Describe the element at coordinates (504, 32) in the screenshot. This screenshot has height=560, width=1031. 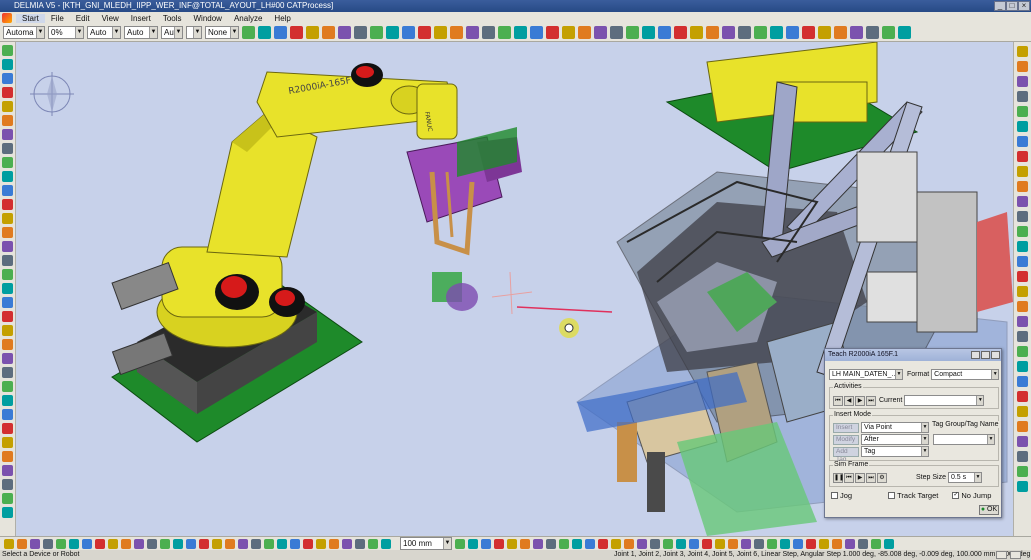
I see `toolbar-tool-17-icon` at that location.